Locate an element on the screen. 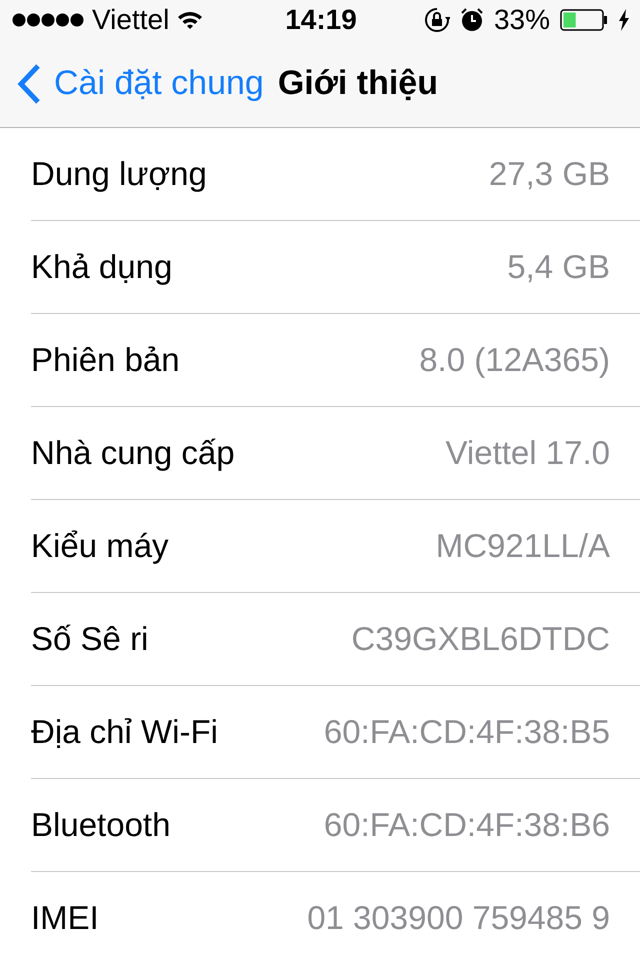 The image size is (640, 960). row-label: IMEI is located at coordinates (65, 918).